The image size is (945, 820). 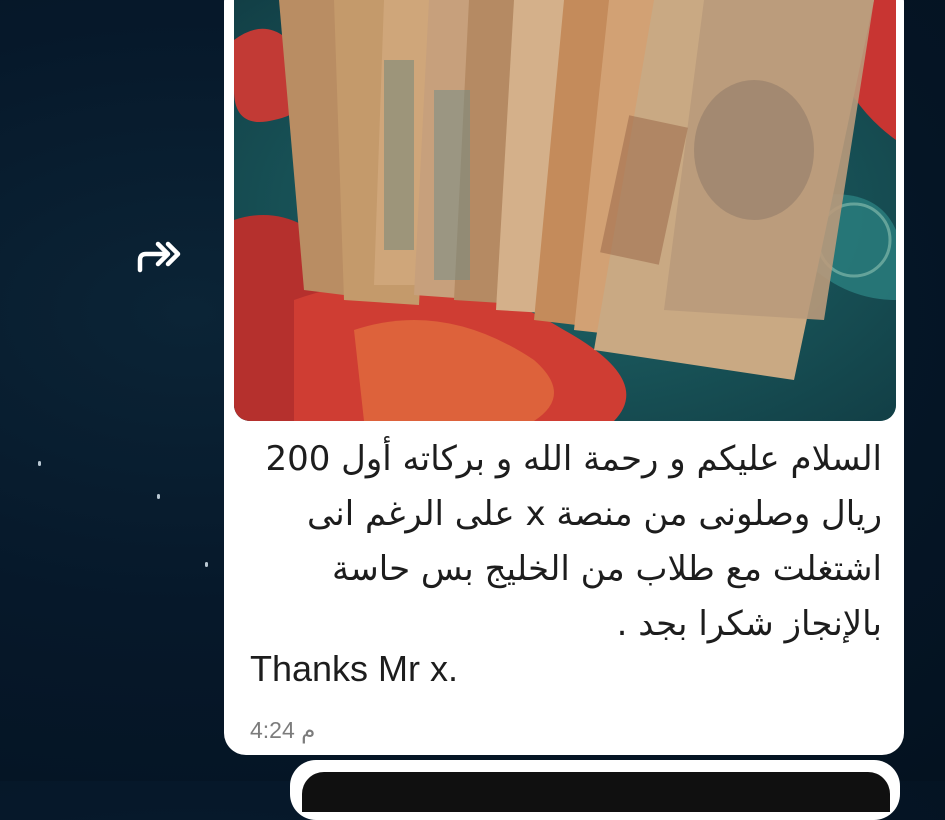 What do you see at coordinates (159, 257) in the screenshot?
I see `forward-double-arrow-icon` at bounding box center [159, 257].